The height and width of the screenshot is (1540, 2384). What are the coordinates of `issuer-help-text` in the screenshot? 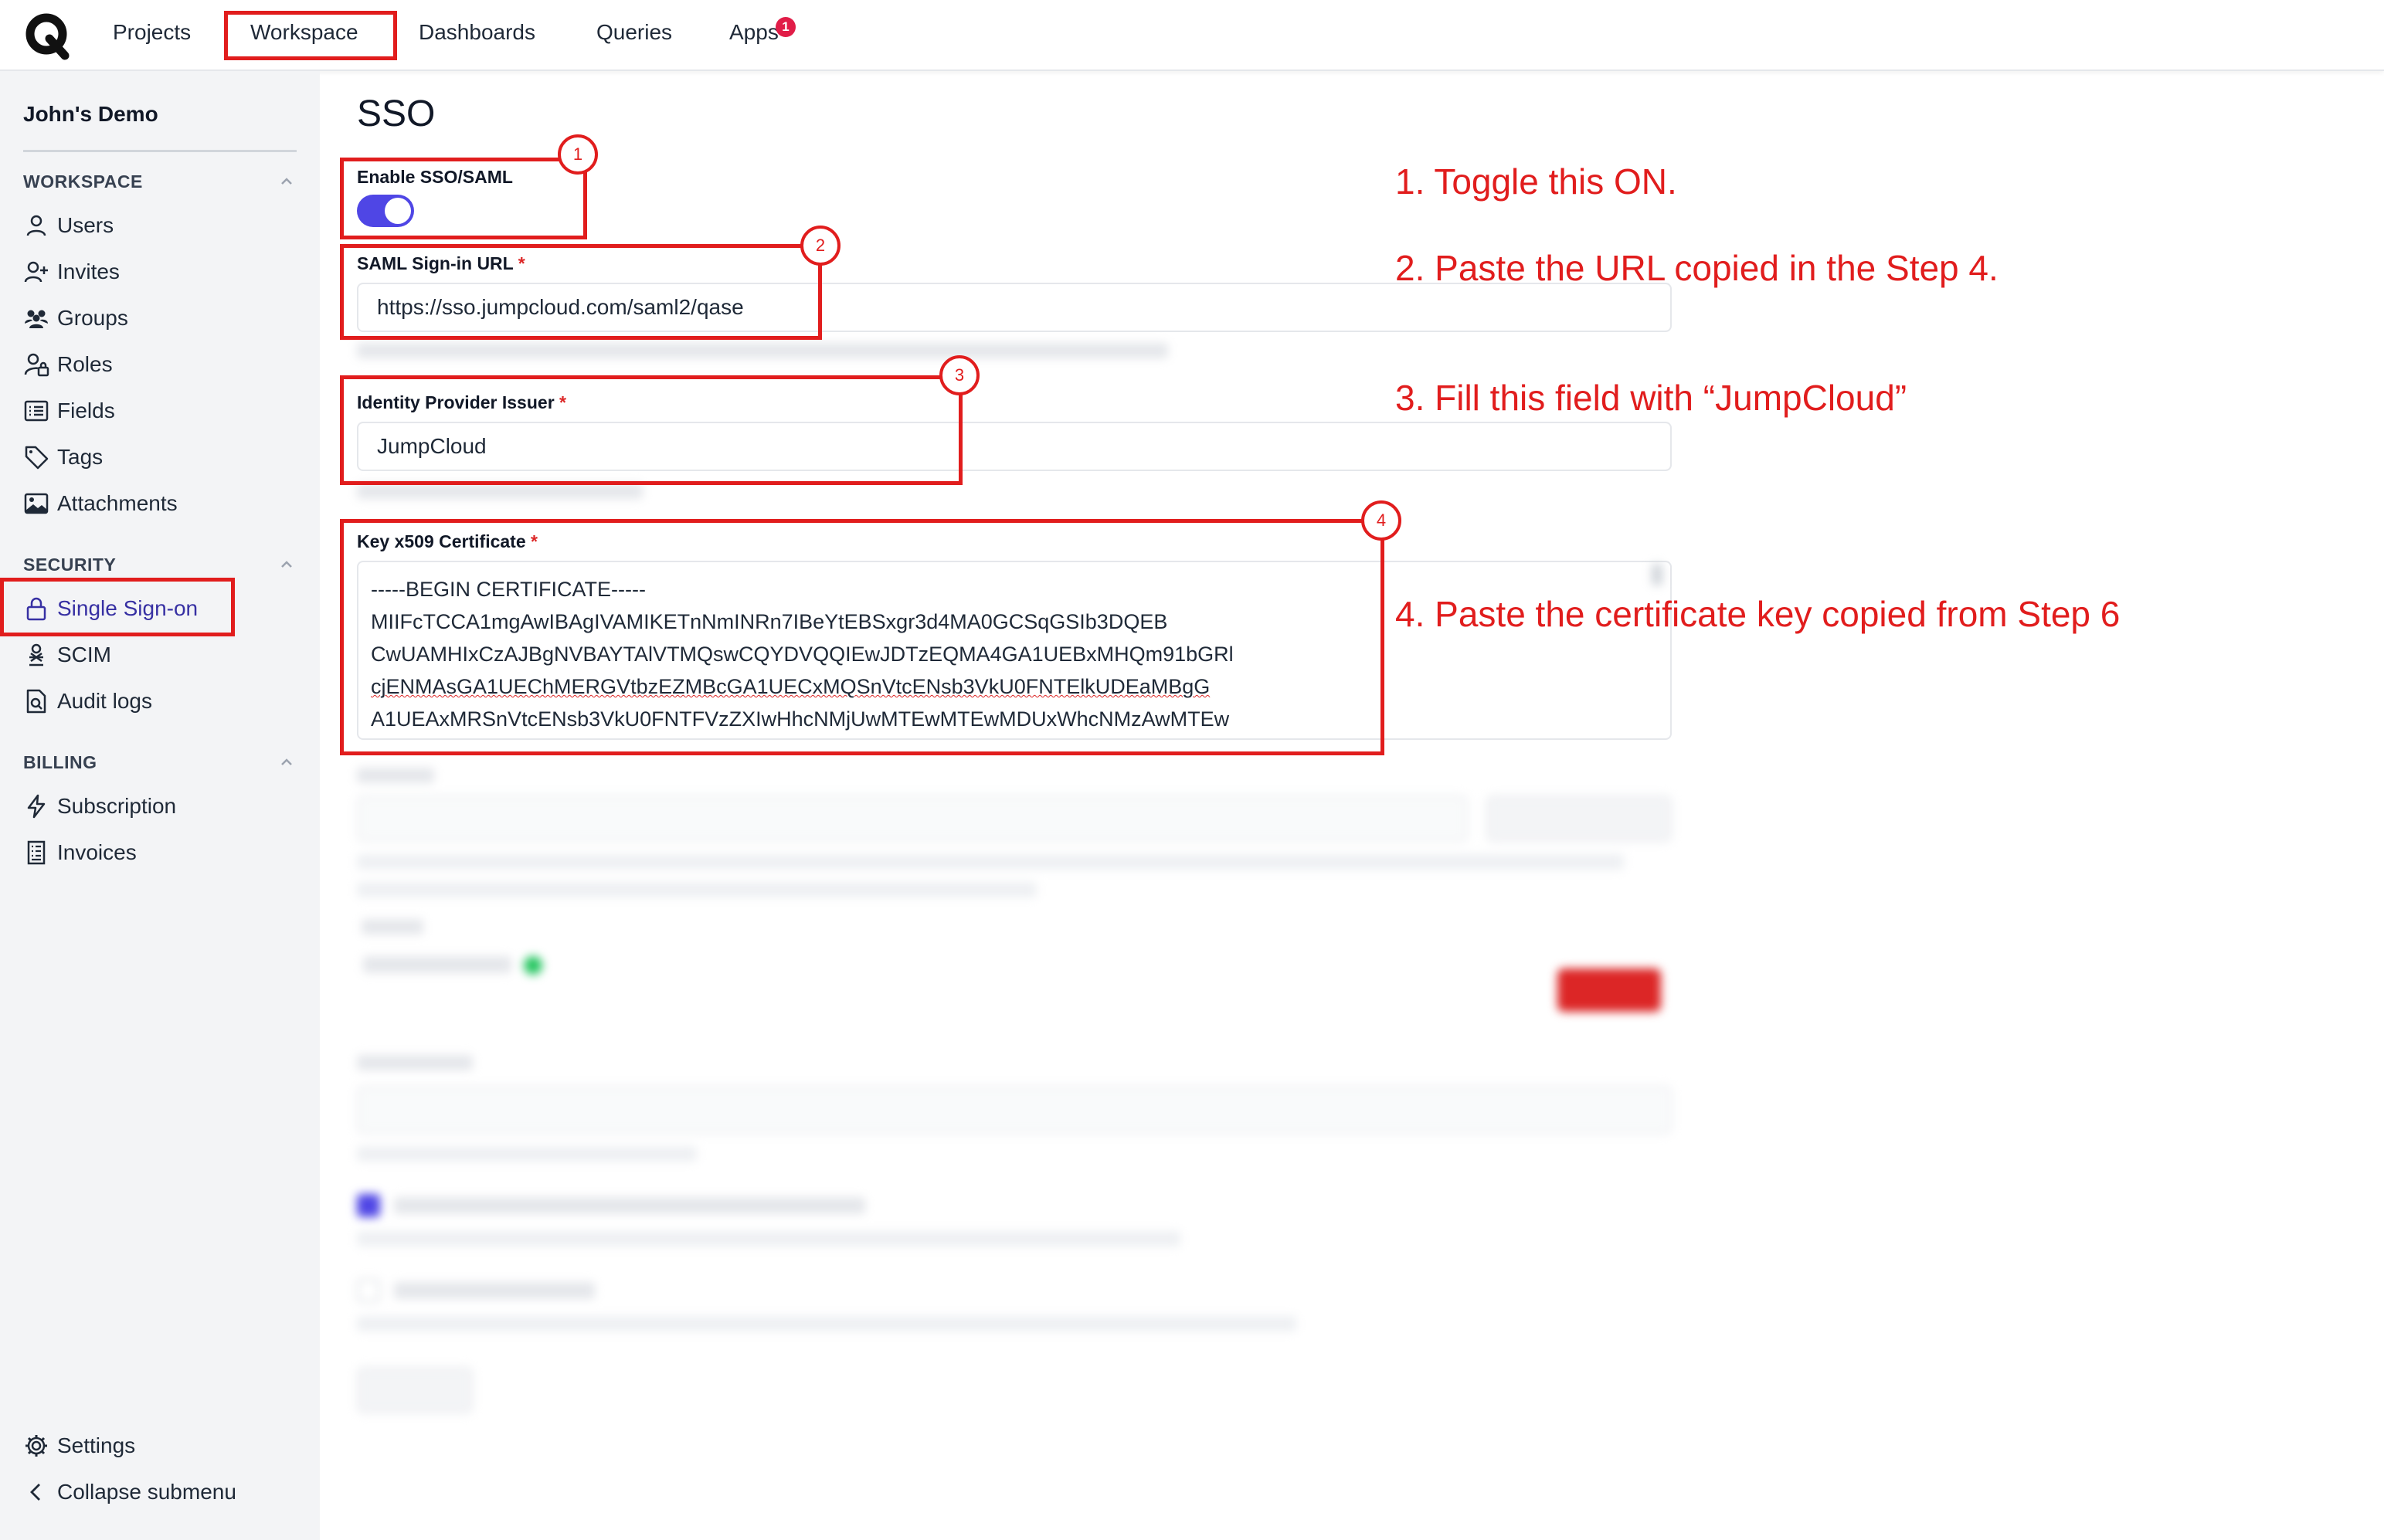 It's located at (500, 491).